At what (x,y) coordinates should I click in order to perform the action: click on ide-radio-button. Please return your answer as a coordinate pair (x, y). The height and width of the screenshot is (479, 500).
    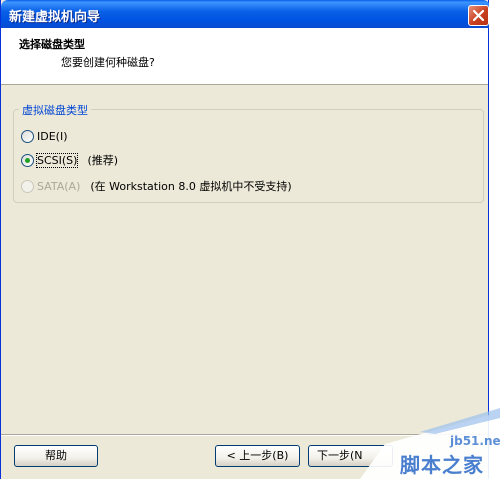
    Looking at the image, I should click on (27, 136).